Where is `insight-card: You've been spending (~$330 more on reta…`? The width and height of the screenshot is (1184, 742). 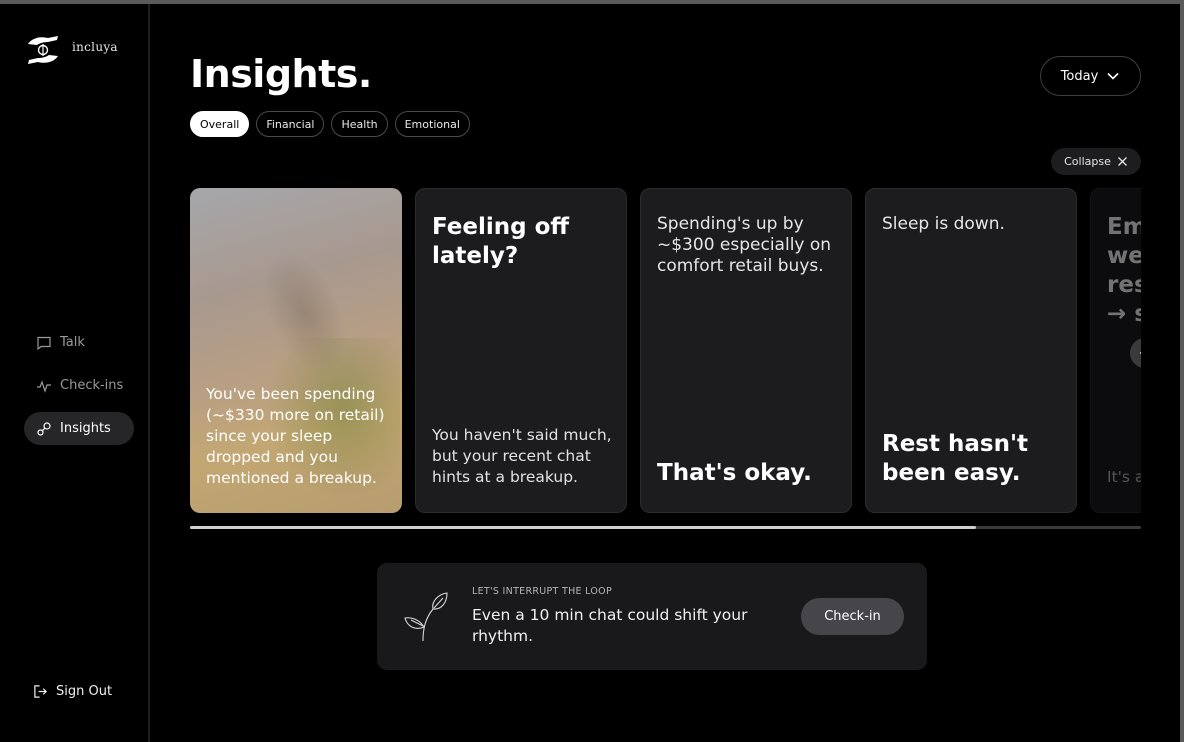 insight-card: You've been spending (~$330 more on reta… is located at coordinates (296, 350).